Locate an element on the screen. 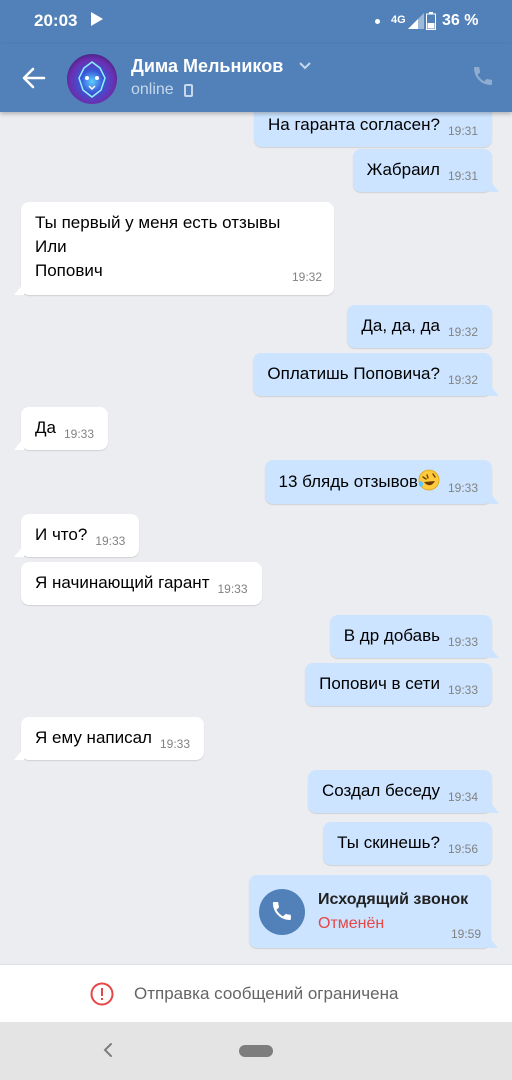 Image resolution: width=512 pixels, height=1080 pixels. chat-header: Дима Мельников online is located at coordinates (256, 78).